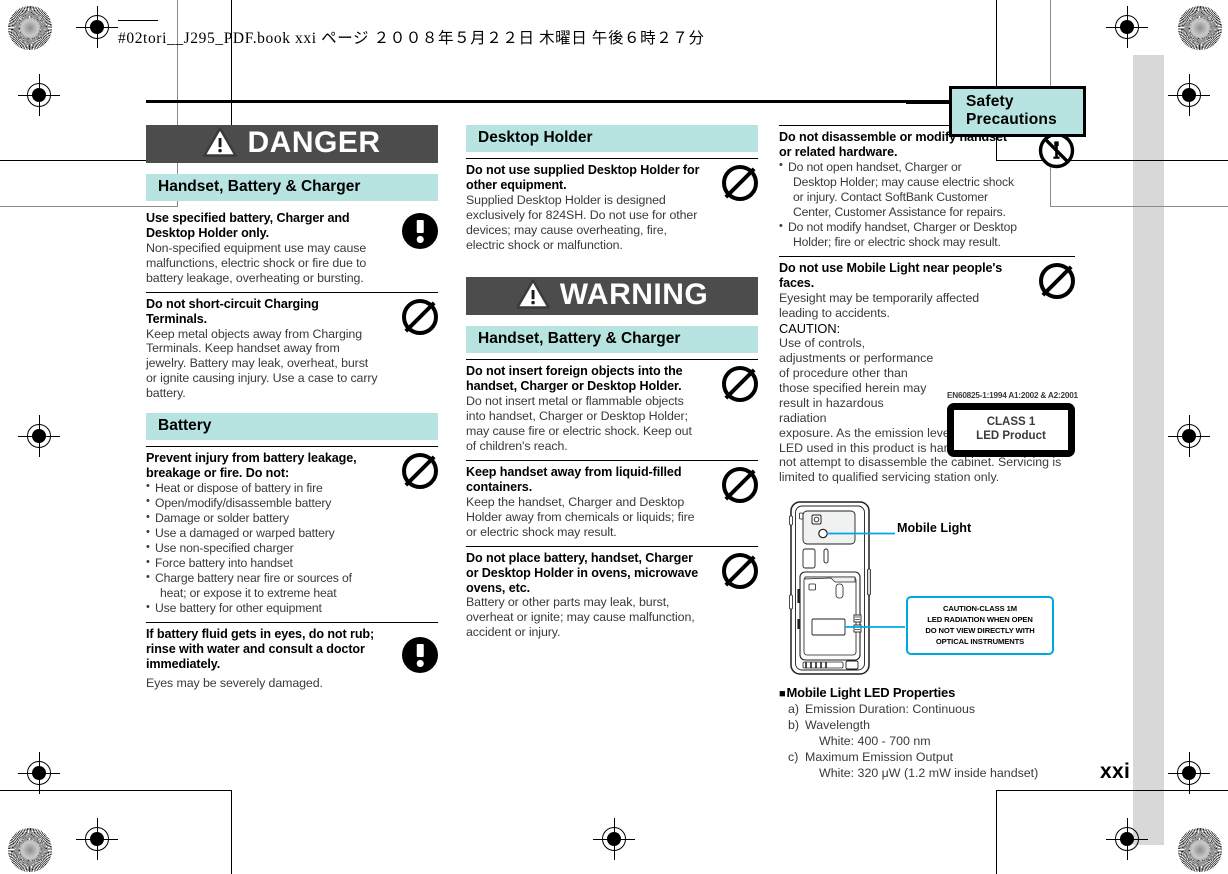 The image size is (1228, 874). Describe the element at coordinates (314, 142) in the screenshot. I see `danger-banner-label: DANGER` at that location.